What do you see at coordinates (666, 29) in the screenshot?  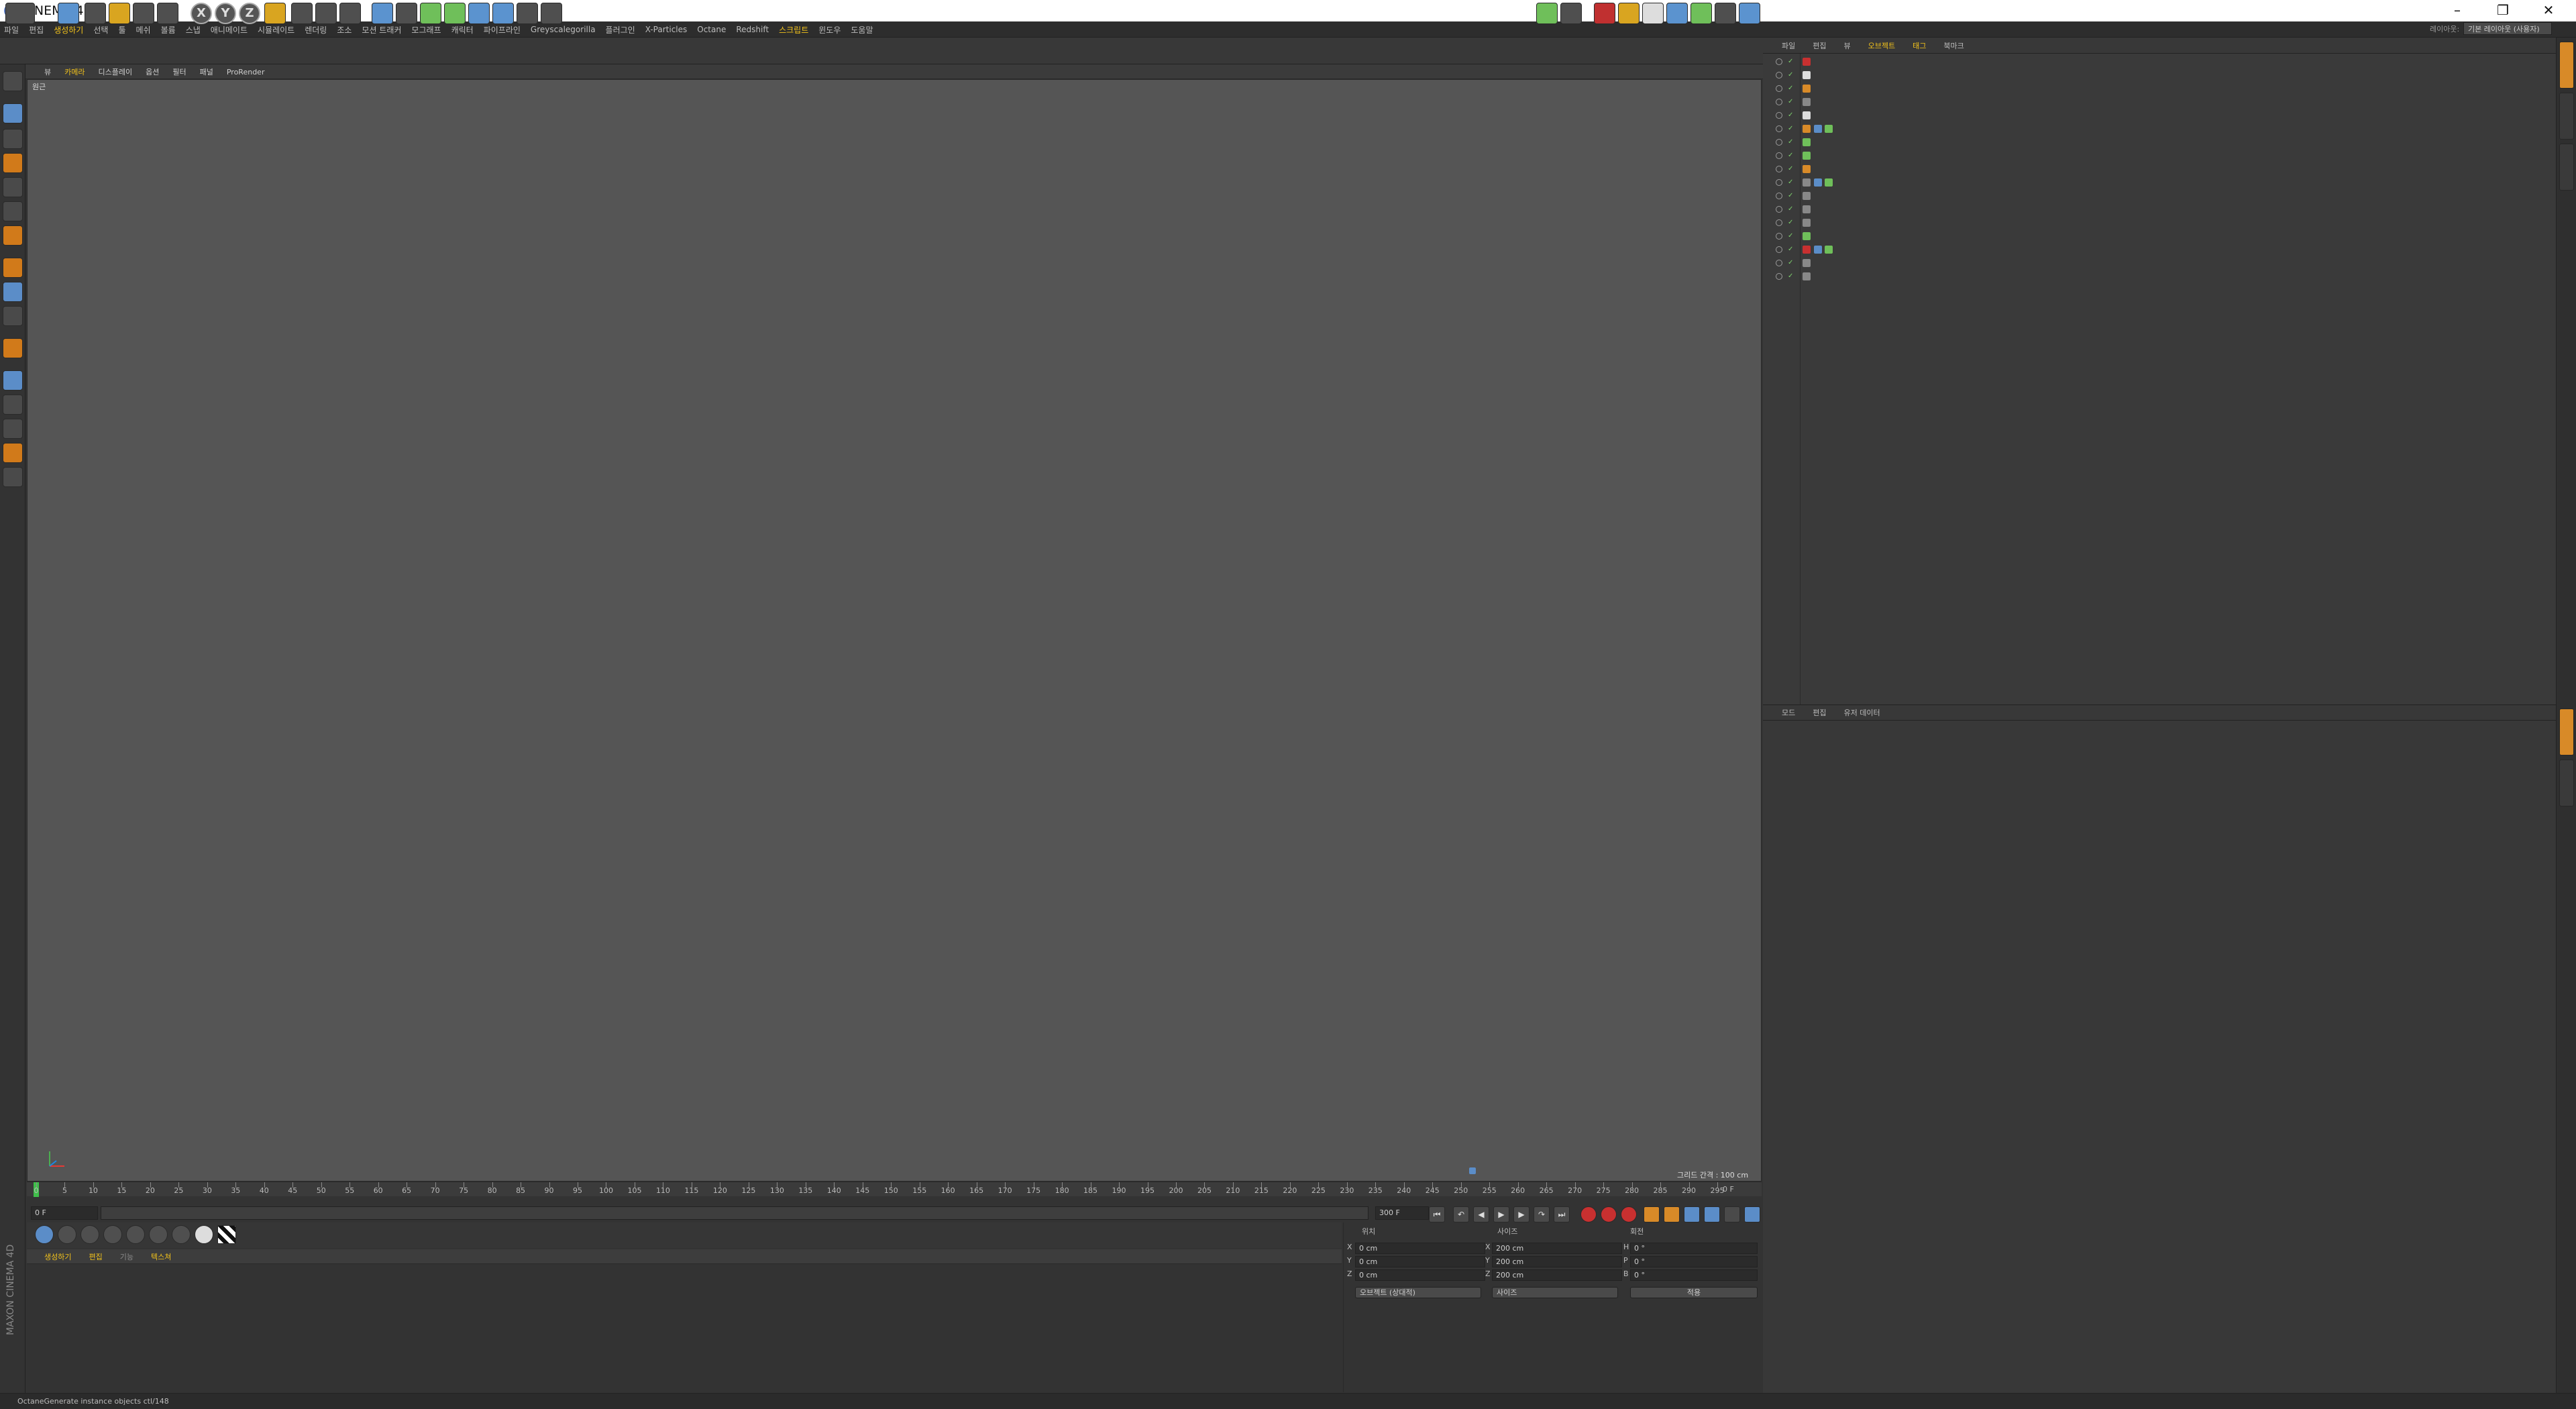 I see `menu-item-18: X-Particles` at bounding box center [666, 29].